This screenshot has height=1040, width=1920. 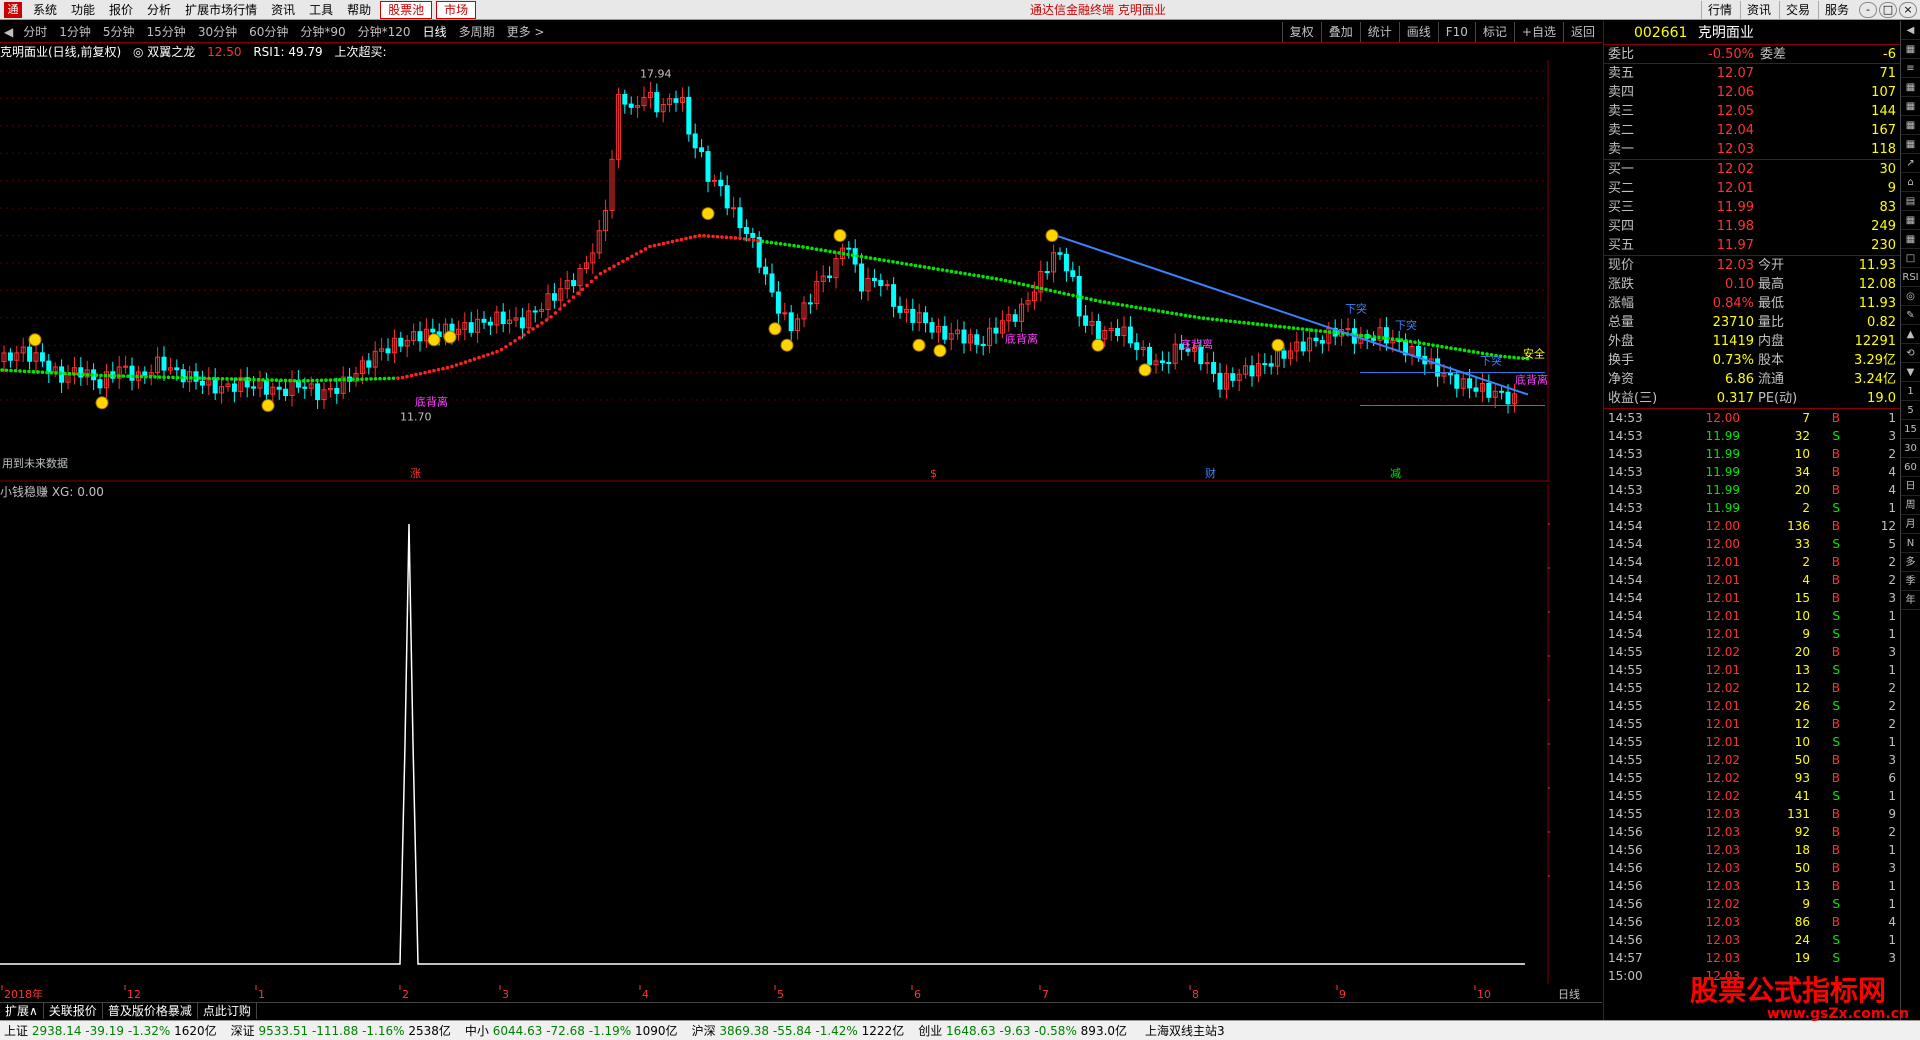 I want to click on side-tool-icon: ▼, so click(x=1910, y=372).